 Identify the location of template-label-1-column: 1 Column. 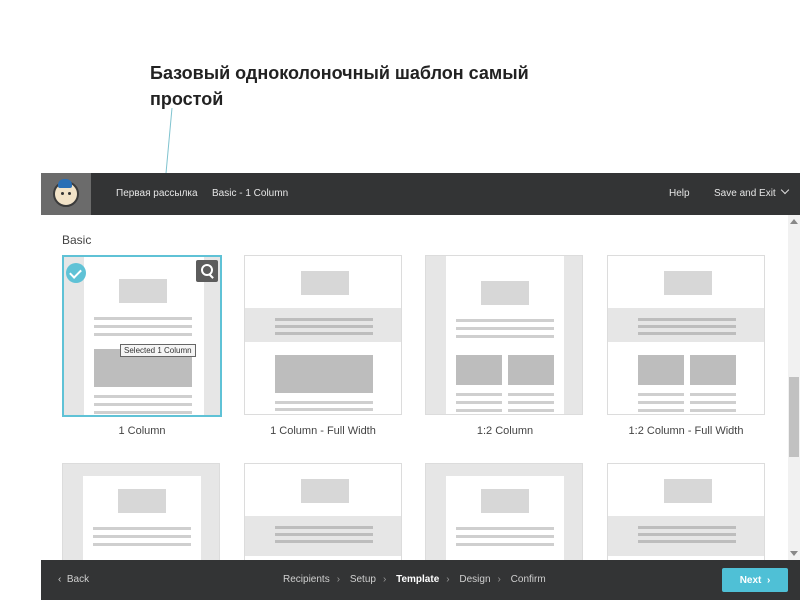
(142, 431).